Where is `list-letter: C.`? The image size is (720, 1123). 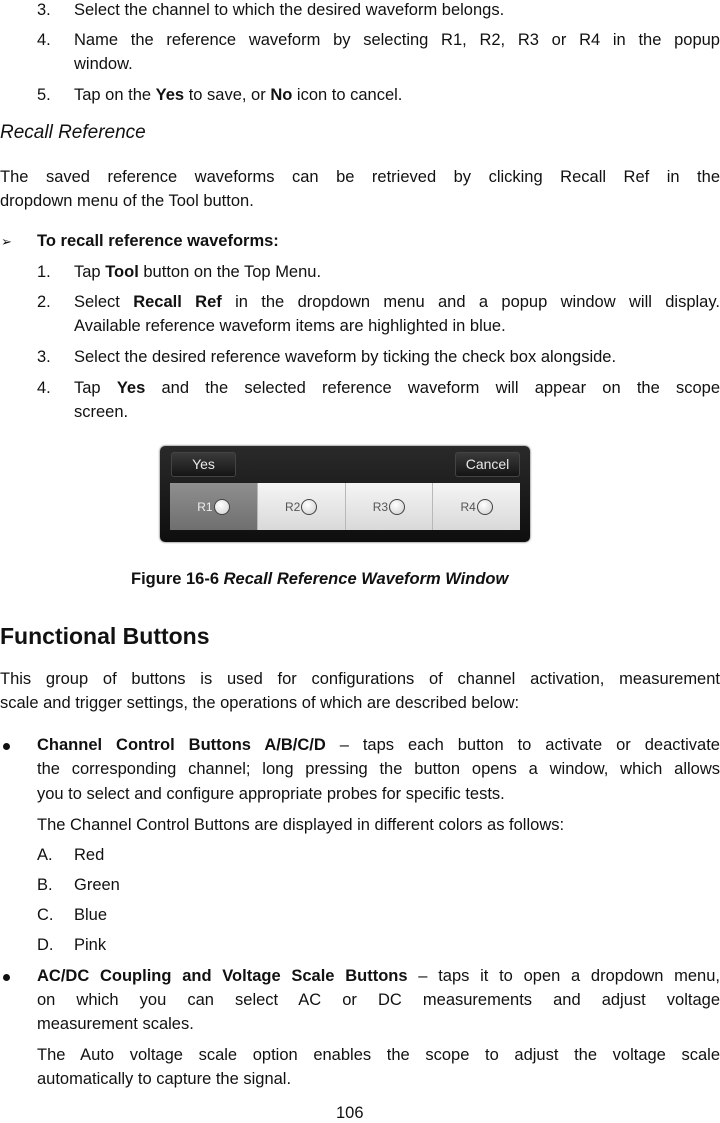 list-letter: C. is located at coordinates (45, 915).